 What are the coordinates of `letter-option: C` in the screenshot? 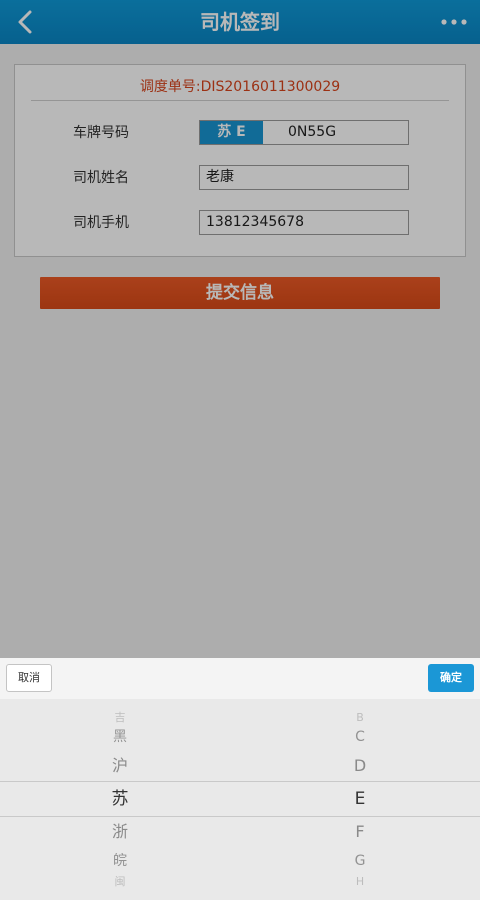 It's located at (360, 737).